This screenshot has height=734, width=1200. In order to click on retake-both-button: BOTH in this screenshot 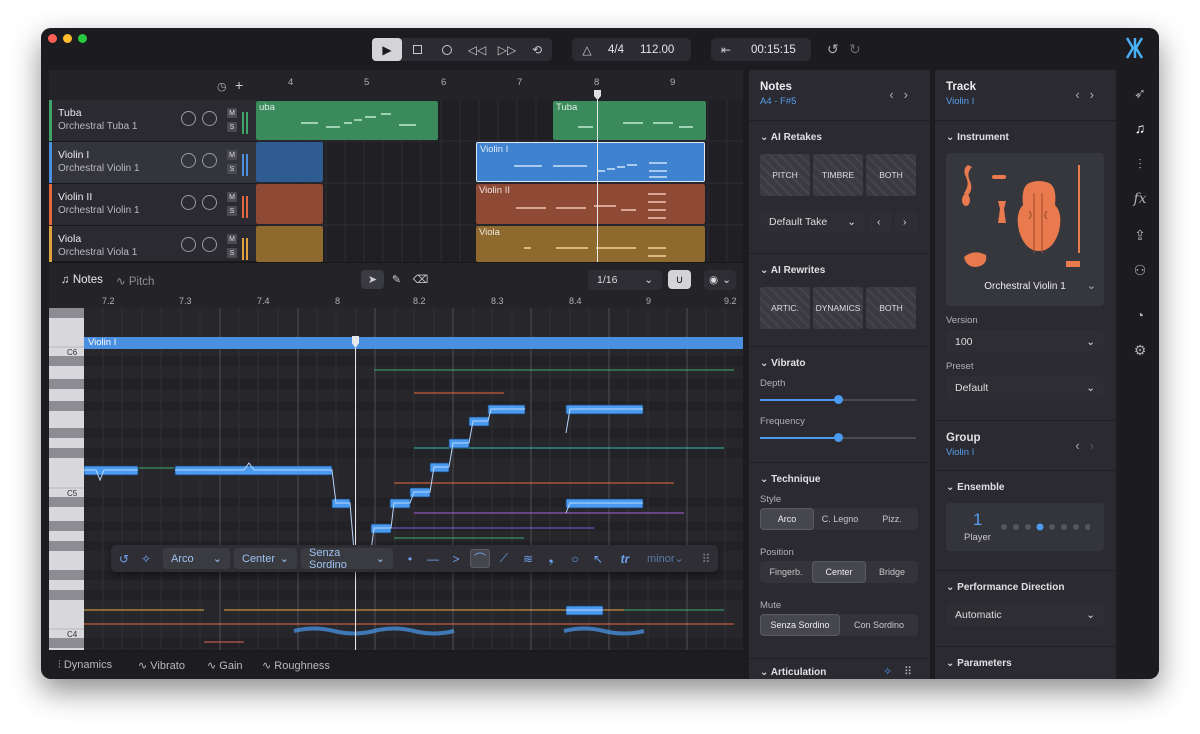, I will do `click(891, 175)`.